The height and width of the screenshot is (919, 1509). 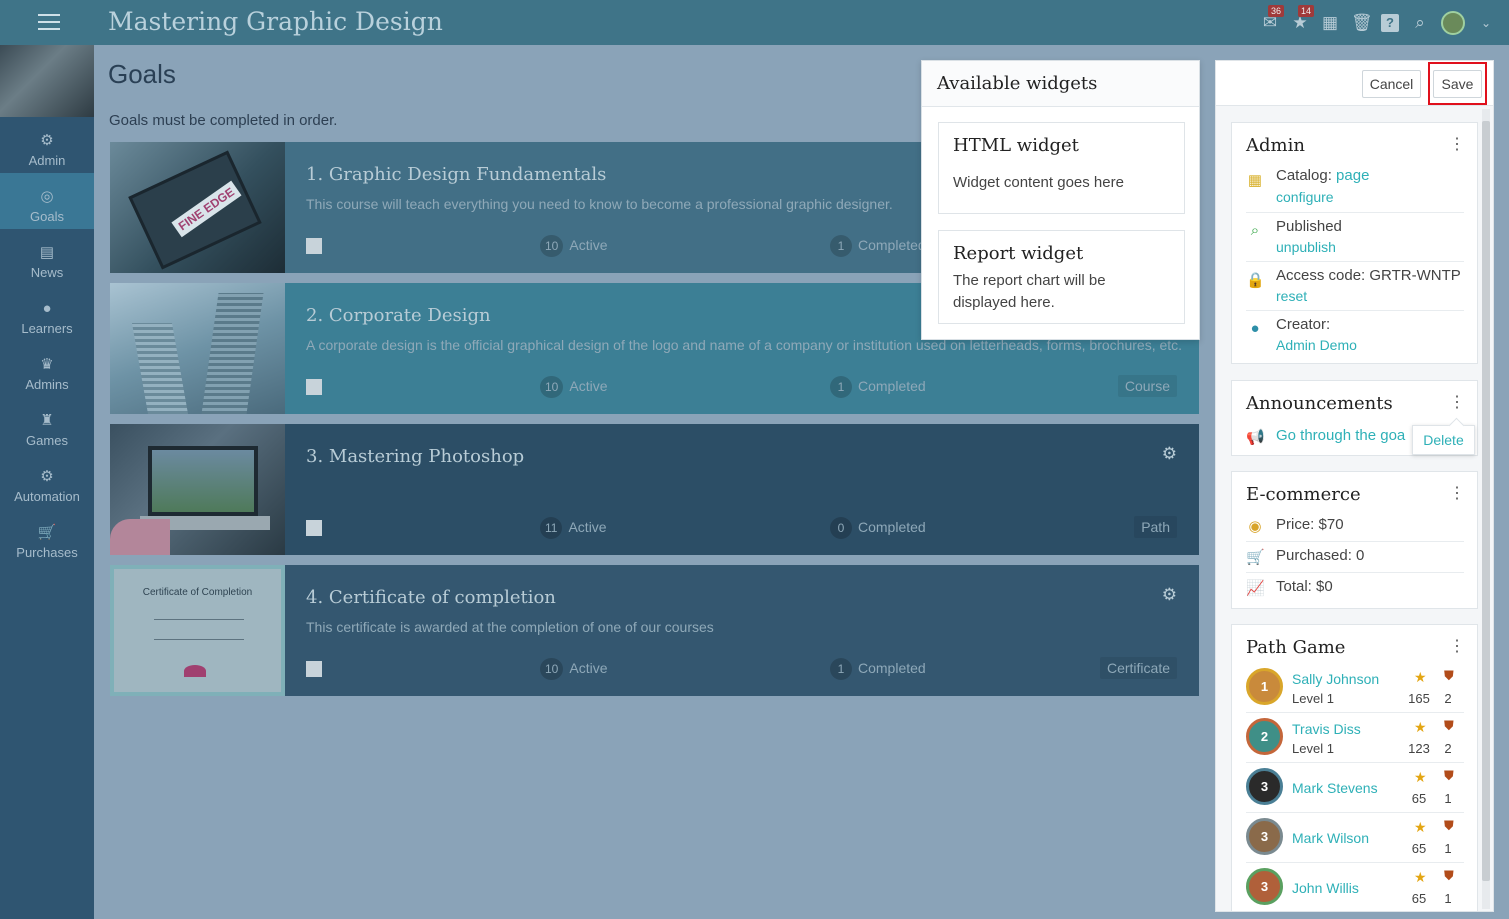 I want to click on trophy-icon: ♜, so click(x=47, y=420).